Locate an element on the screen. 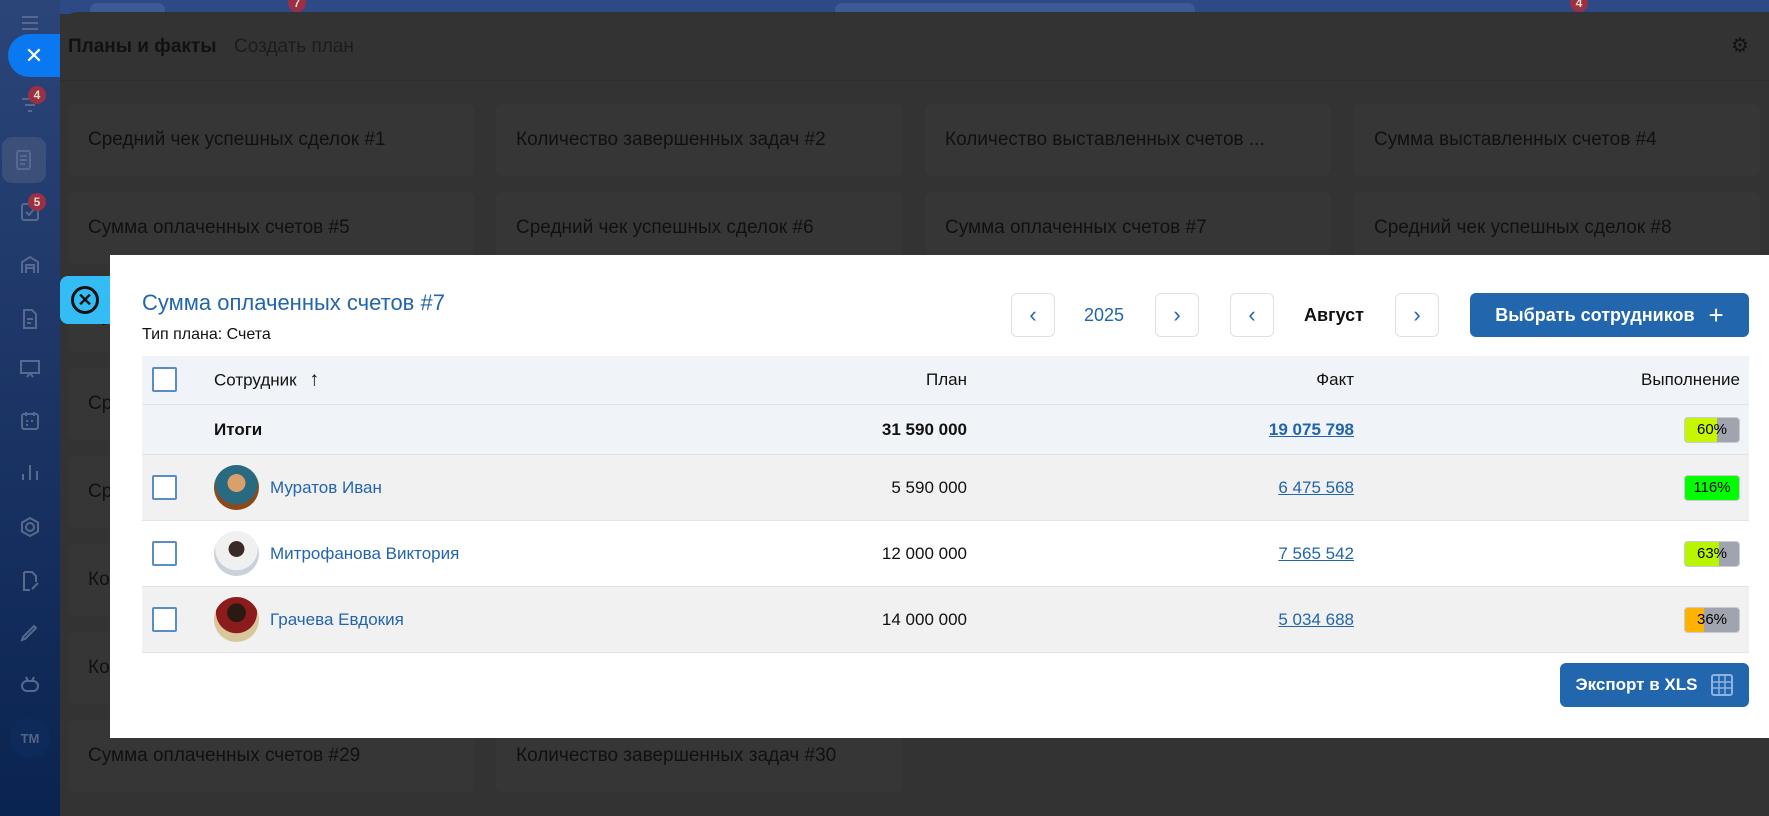 Image resolution: width=1769 pixels, height=816 pixels. table-row: Муратов Иван 5 590 000 6 475 568 116% is located at coordinates (945, 488).